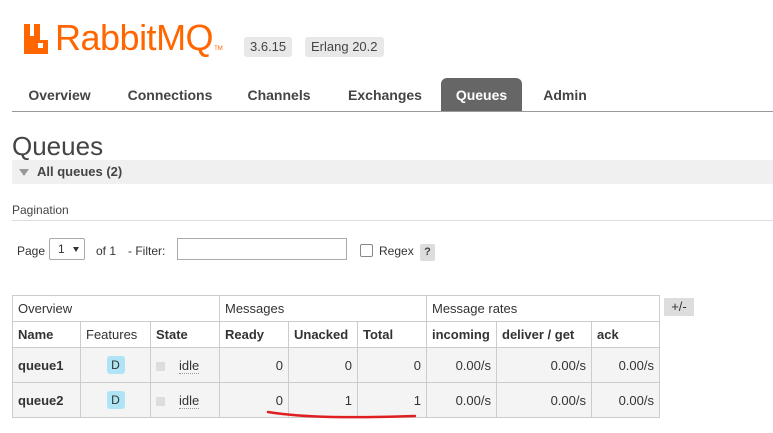  I want to click on table-row: queue1 D idle 0 0 0 0.00/s 0.00/s 0.00/s, so click(336, 365).